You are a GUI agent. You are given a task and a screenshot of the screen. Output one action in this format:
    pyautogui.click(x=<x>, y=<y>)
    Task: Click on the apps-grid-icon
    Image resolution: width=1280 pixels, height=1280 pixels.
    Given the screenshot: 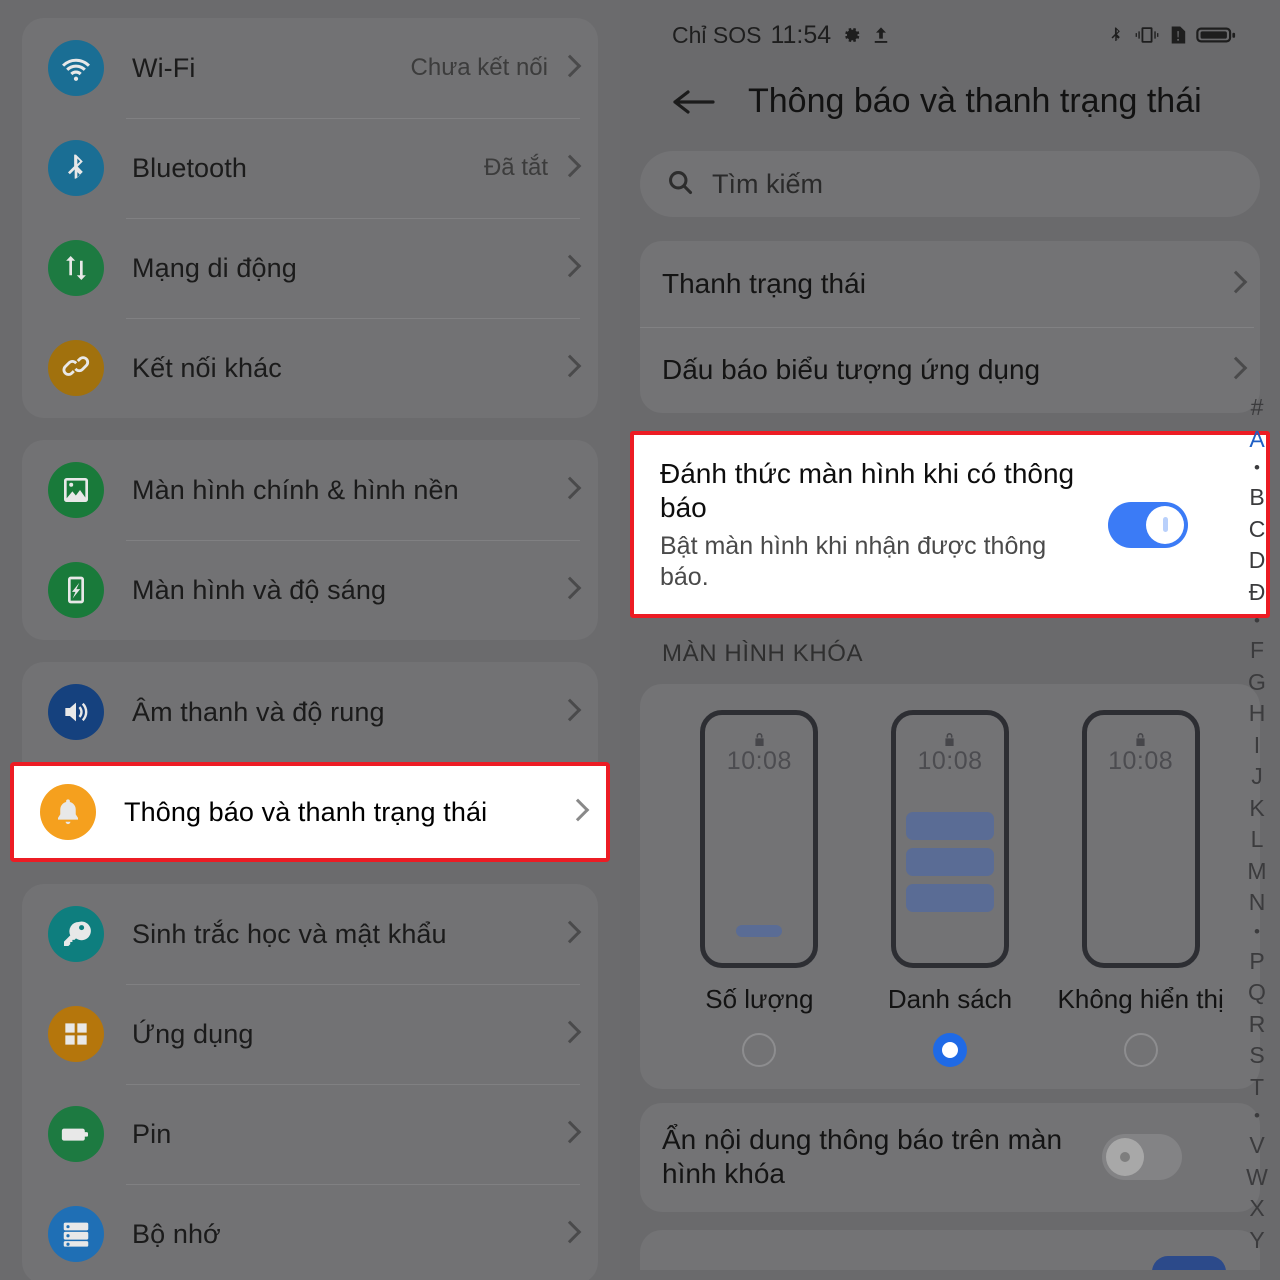 What is the action you would take?
    pyautogui.click(x=76, y=1034)
    